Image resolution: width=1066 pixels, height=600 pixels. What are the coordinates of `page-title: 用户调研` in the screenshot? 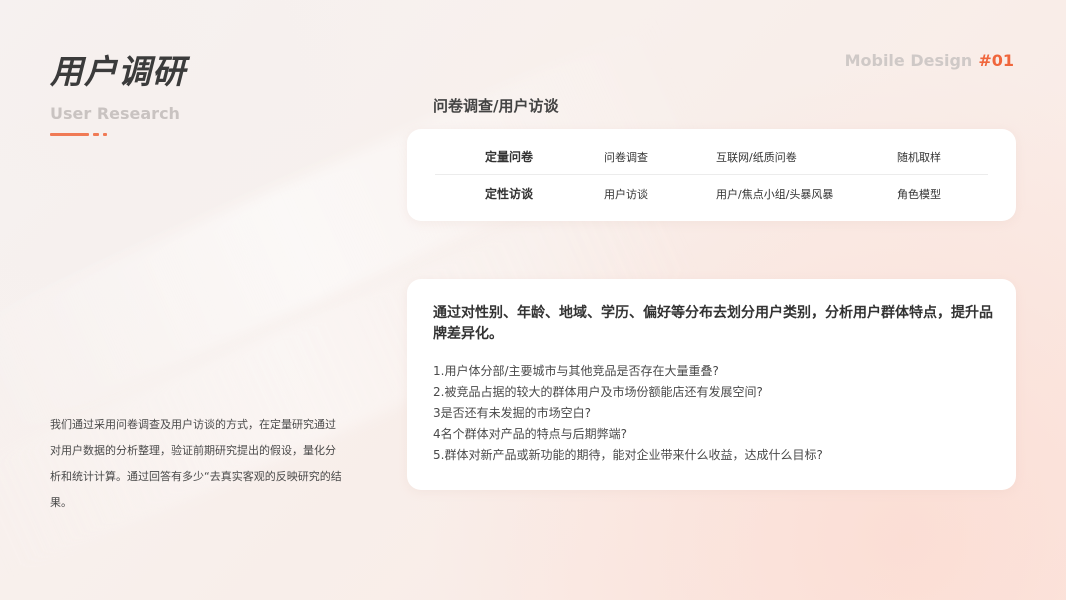 It's located at (118, 71).